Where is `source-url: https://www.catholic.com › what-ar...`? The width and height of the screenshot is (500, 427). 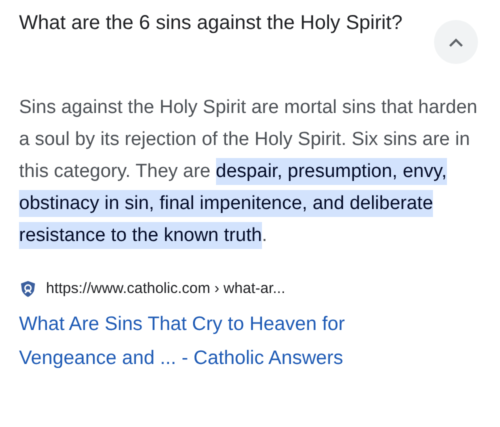 source-url: https://www.catholic.com › what-ar... is located at coordinates (166, 289).